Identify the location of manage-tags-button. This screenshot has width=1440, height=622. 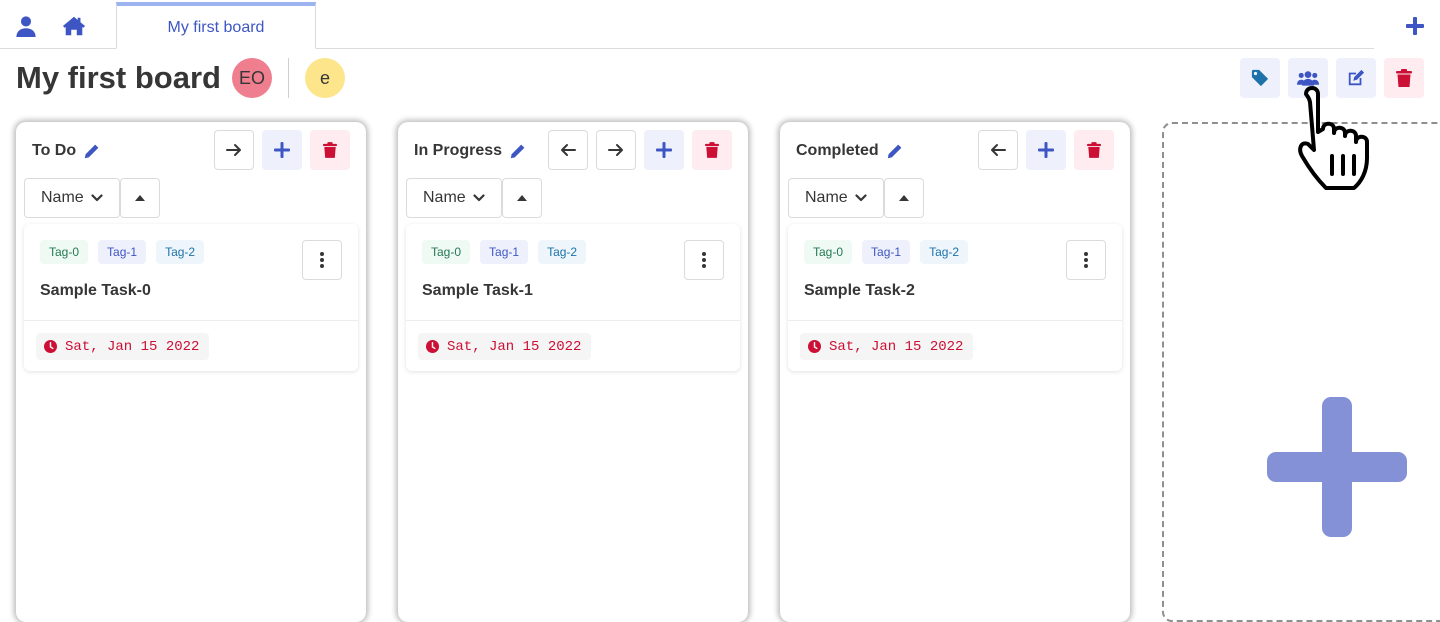
(1260, 78).